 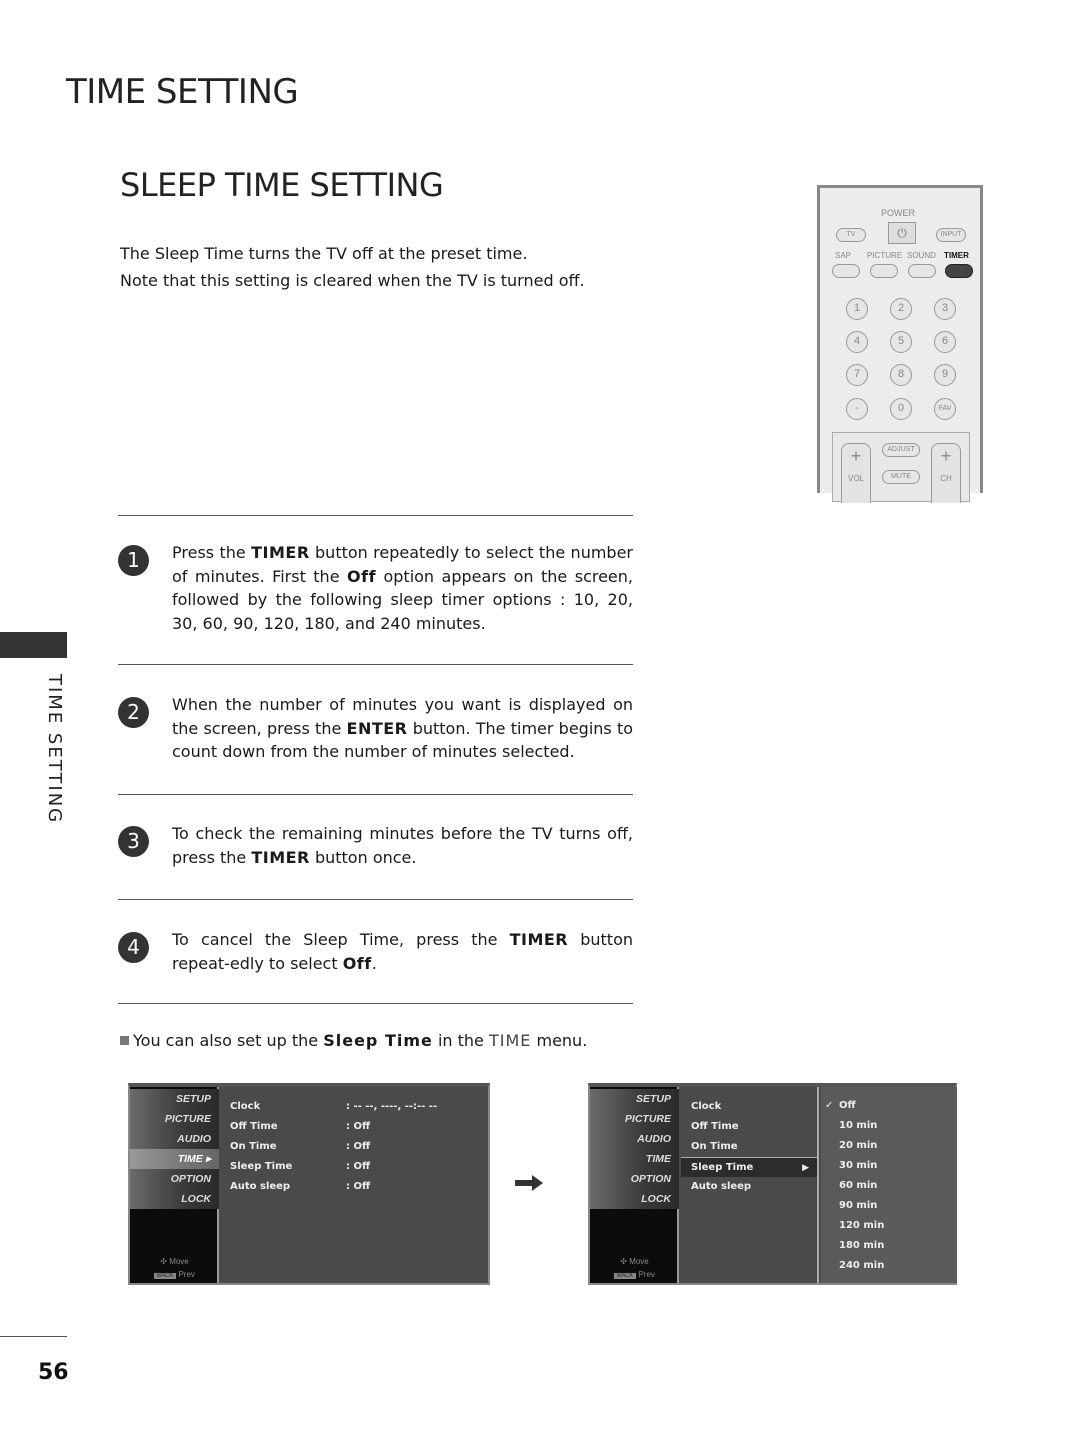 What do you see at coordinates (182, 92) in the screenshot?
I see `page-title: TIME SETTING` at bounding box center [182, 92].